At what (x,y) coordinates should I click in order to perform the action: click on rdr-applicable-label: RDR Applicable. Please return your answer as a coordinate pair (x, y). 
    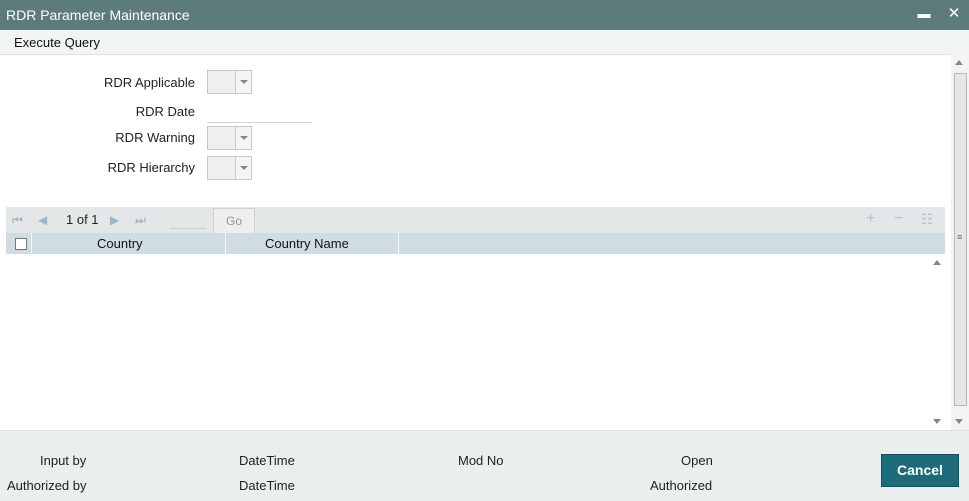
    Looking at the image, I should click on (149, 82).